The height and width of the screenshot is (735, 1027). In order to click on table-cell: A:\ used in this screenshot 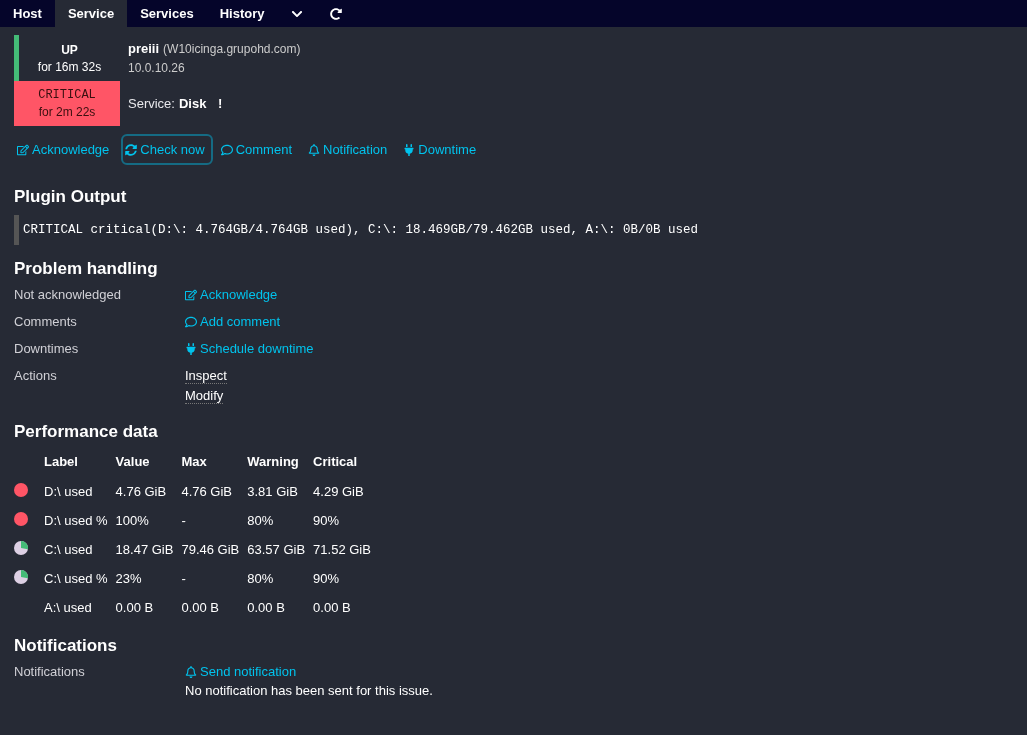, I will do `click(80, 607)`.